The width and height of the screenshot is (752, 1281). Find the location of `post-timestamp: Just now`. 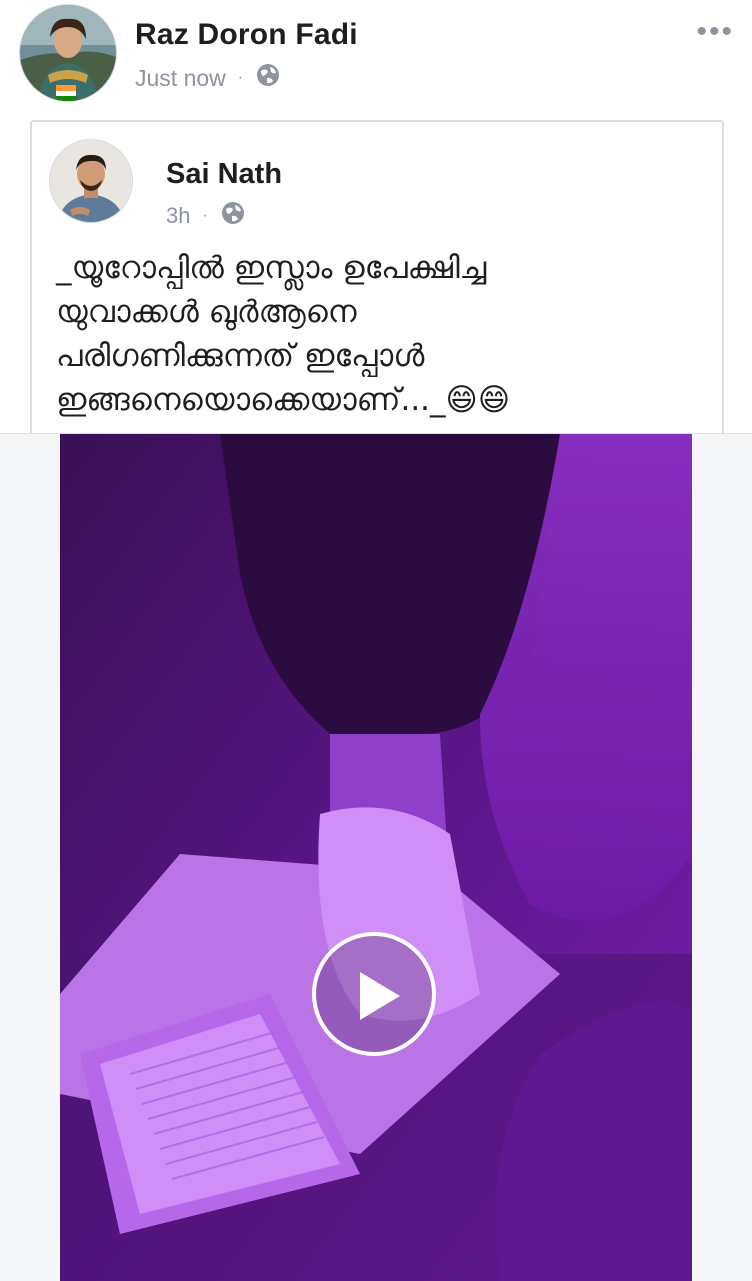

post-timestamp: Just now is located at coordinates (180, 78).